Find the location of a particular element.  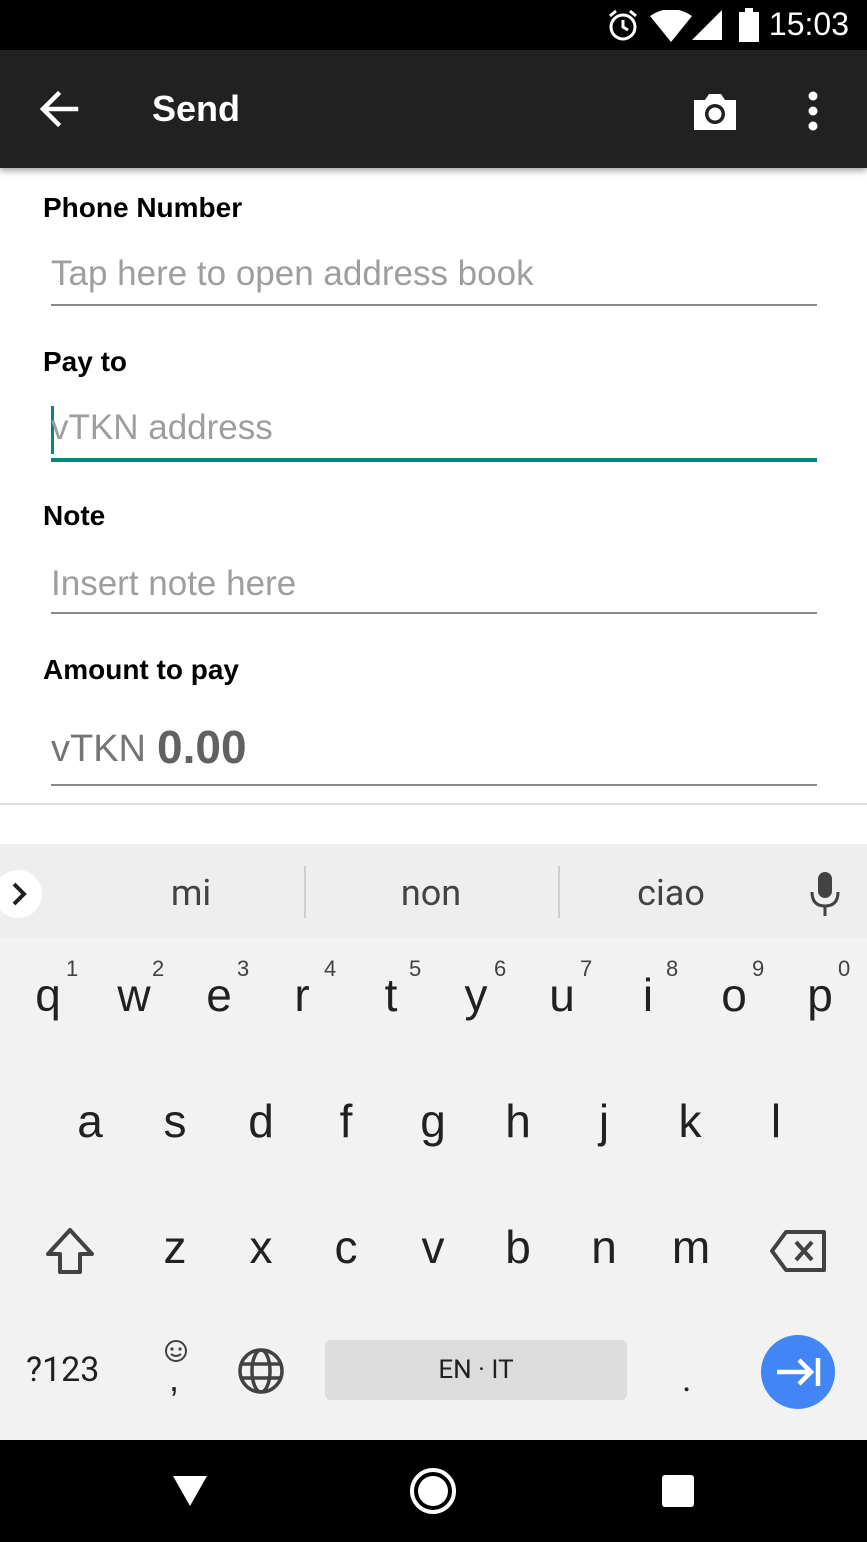

key-n: n is located at coordinates (604, 1265).